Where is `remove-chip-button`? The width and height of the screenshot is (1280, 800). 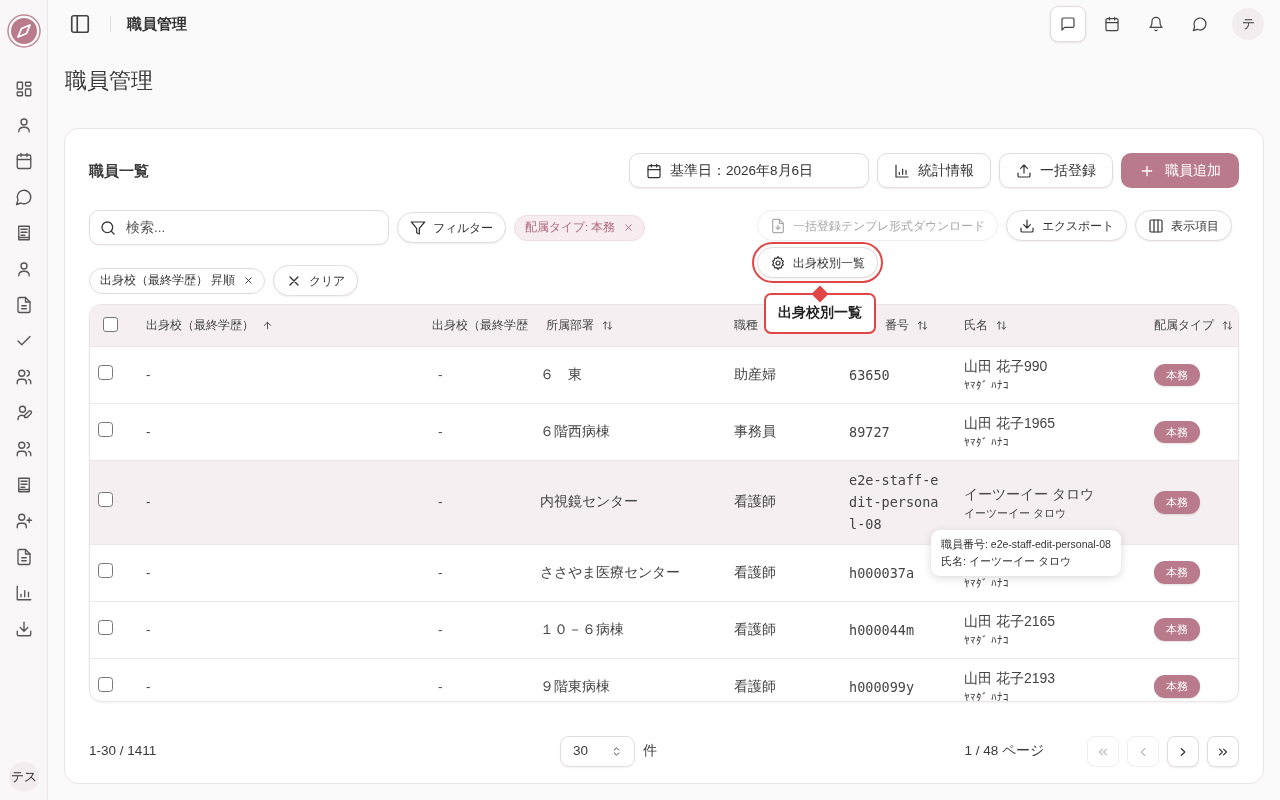
remove-chip-button is located at coordinates (249, 281).